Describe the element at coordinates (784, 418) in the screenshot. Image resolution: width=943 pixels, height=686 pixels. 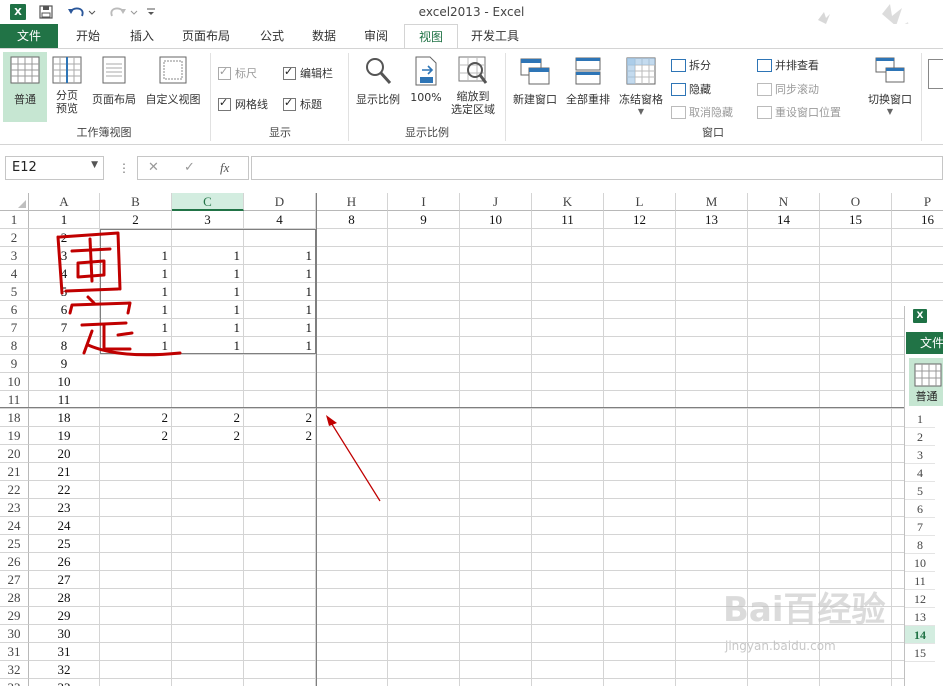
I see `cell-N18` at that location.